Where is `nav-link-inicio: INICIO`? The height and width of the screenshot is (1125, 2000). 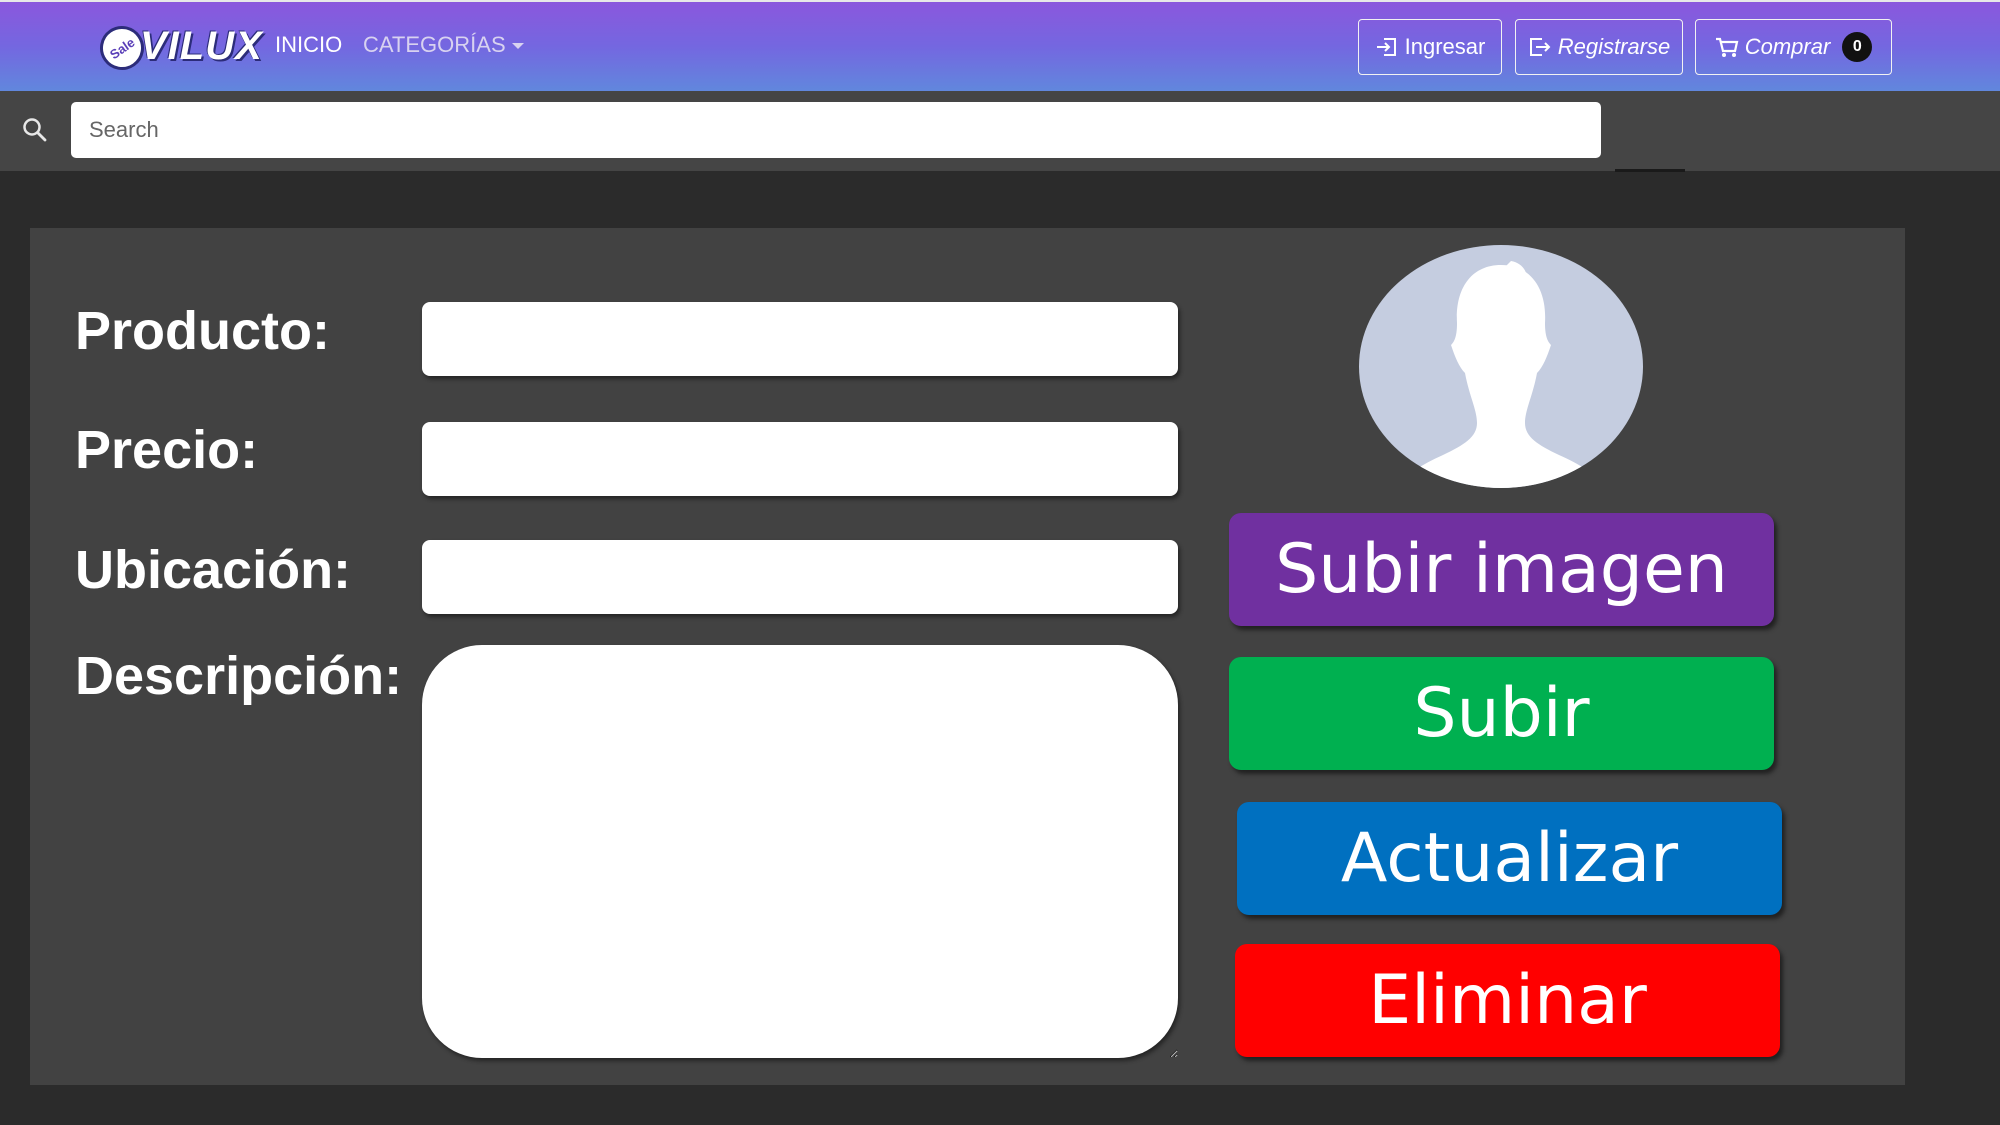 nav-link-inicio: INICIO is located at coordinates (308, 45).